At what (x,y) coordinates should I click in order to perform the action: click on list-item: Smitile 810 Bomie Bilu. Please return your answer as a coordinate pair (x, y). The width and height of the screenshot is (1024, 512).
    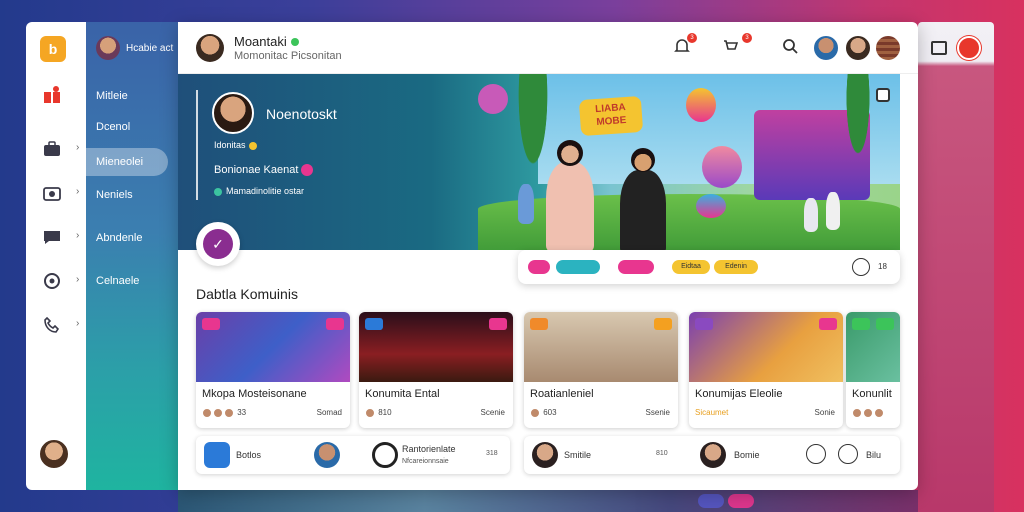
    Looking at the image, I should click on (712, 455).